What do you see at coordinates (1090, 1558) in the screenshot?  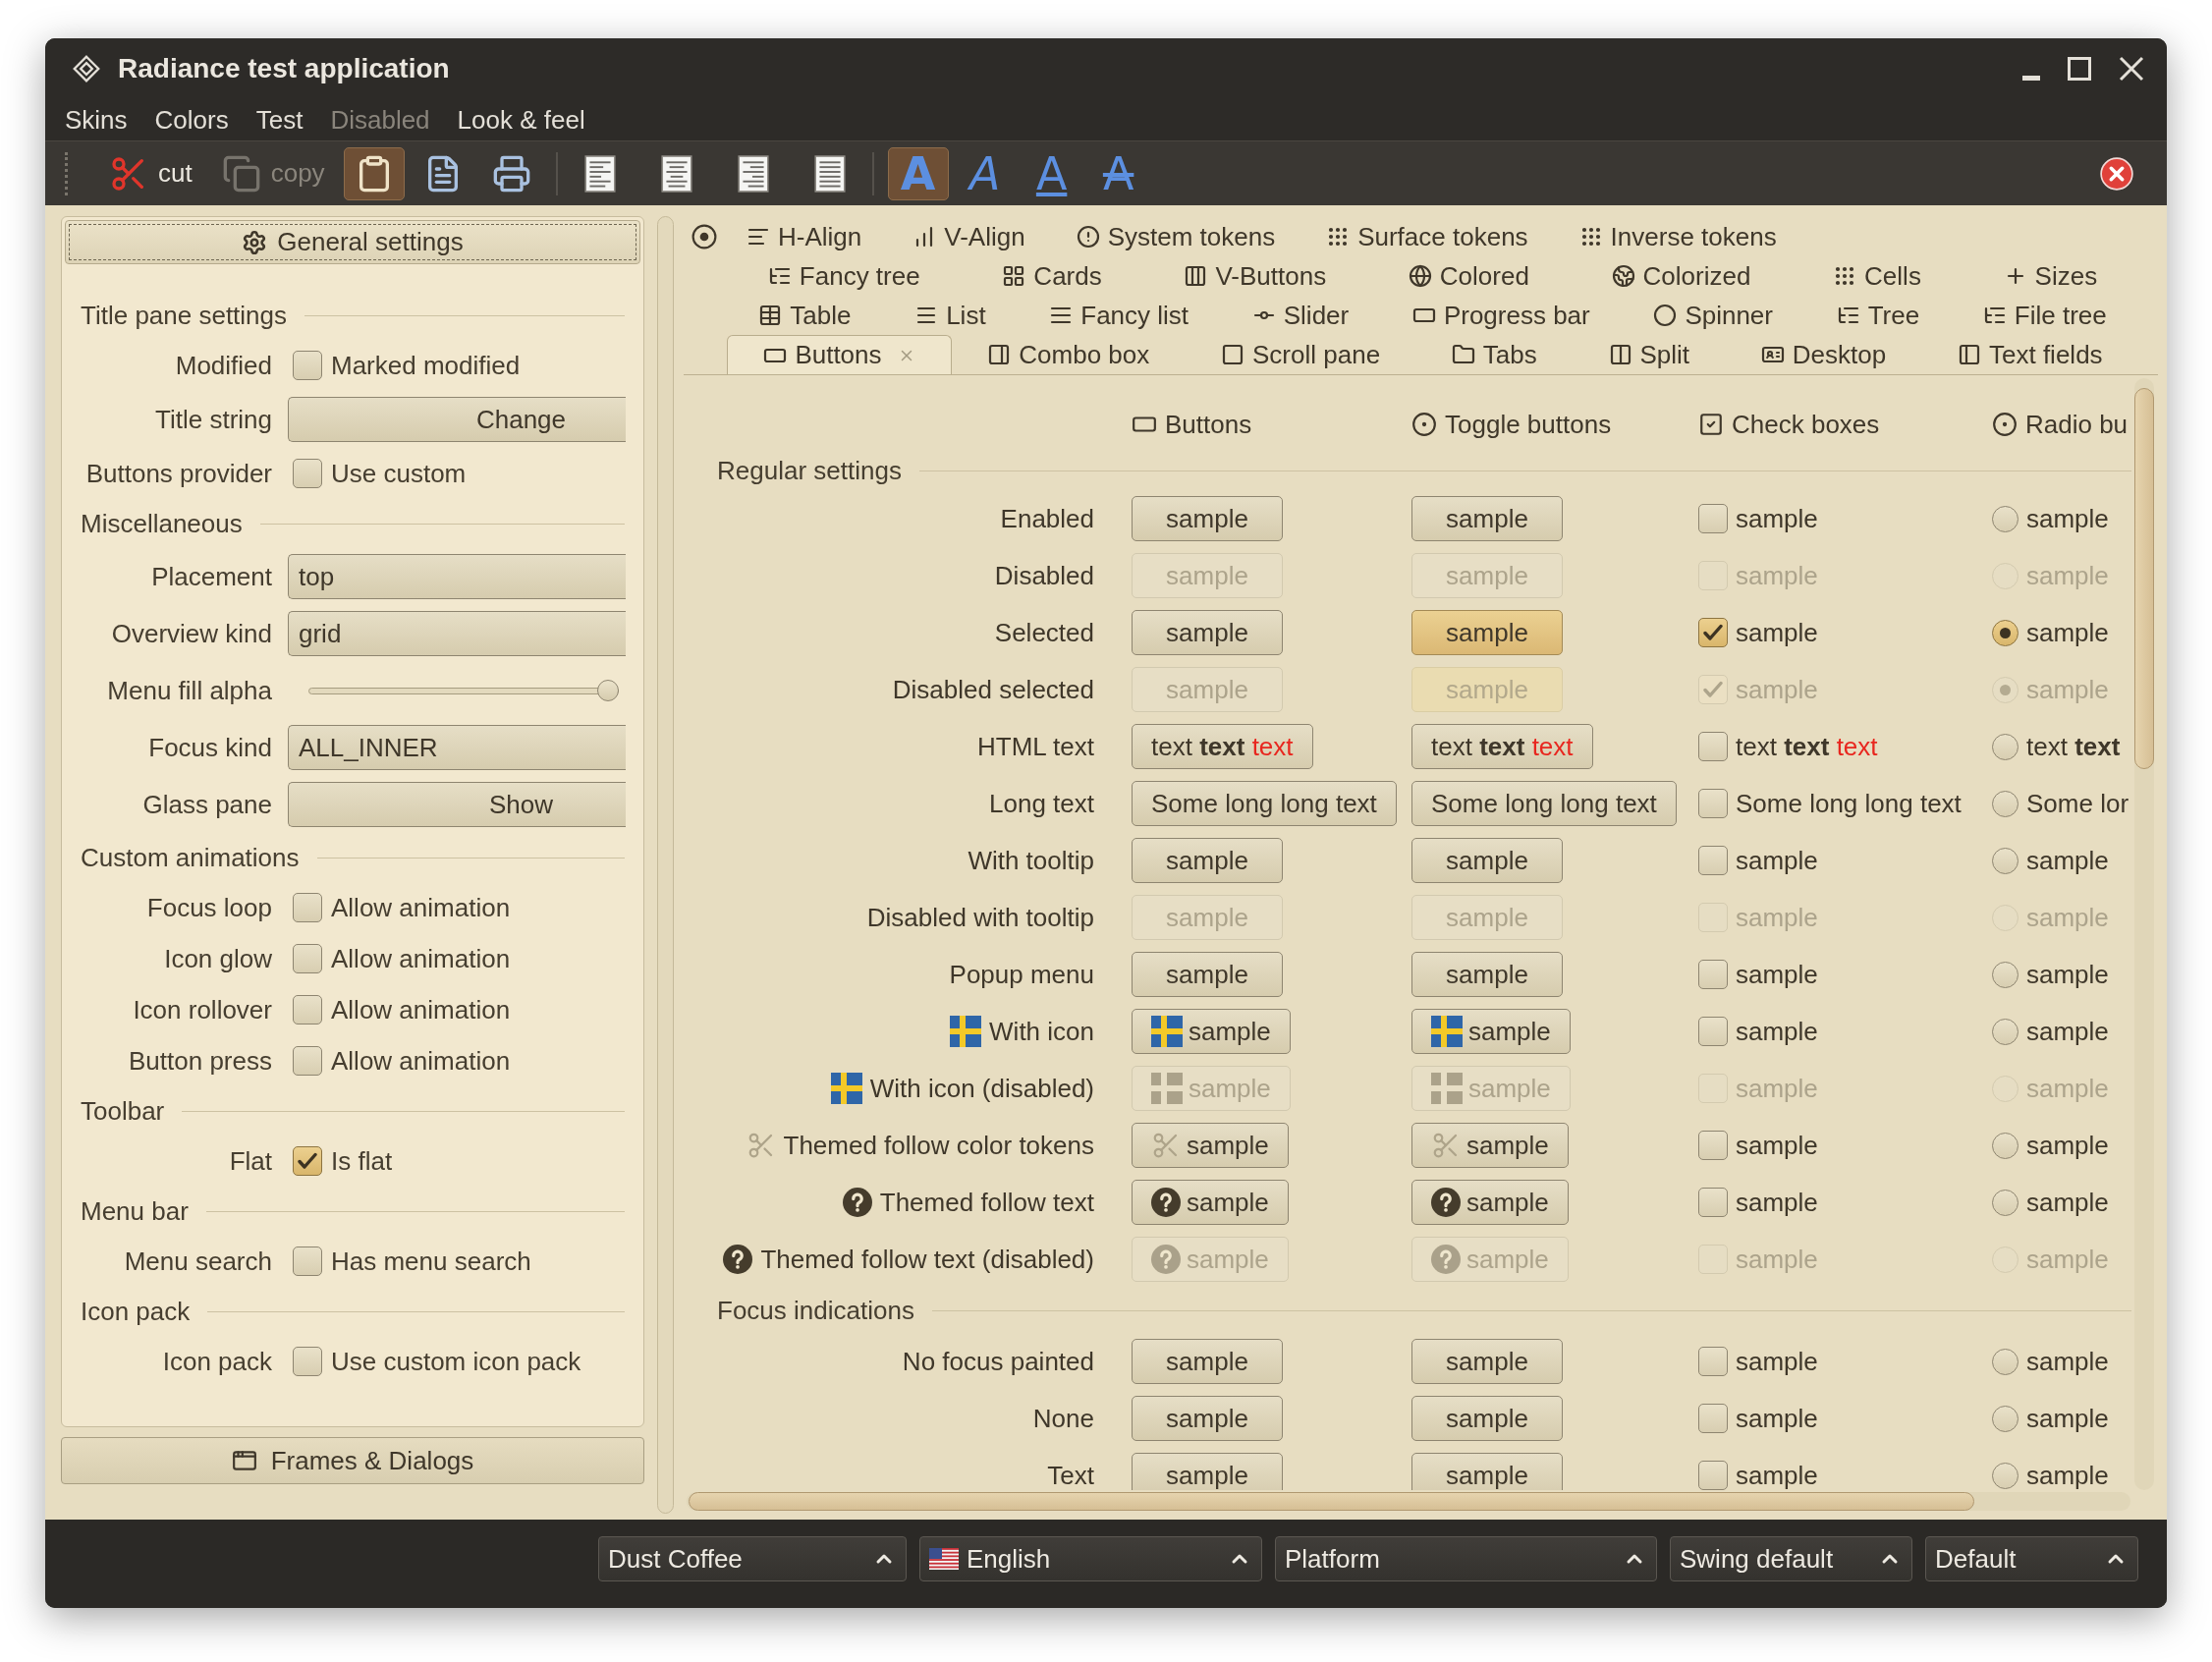 I see `dropdown-field: English` at bounding box center [1090, 1558].